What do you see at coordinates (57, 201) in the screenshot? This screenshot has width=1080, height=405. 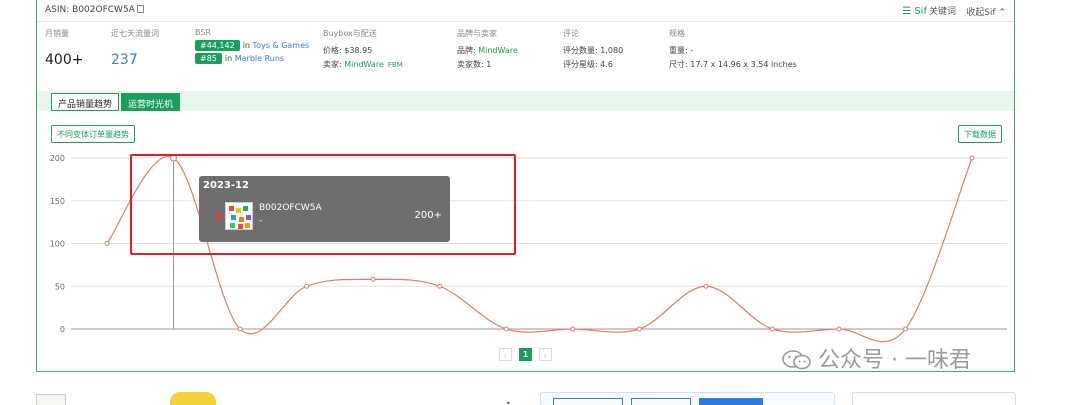 I see `y-tick-label: 150` at bounding box center [57, 201].